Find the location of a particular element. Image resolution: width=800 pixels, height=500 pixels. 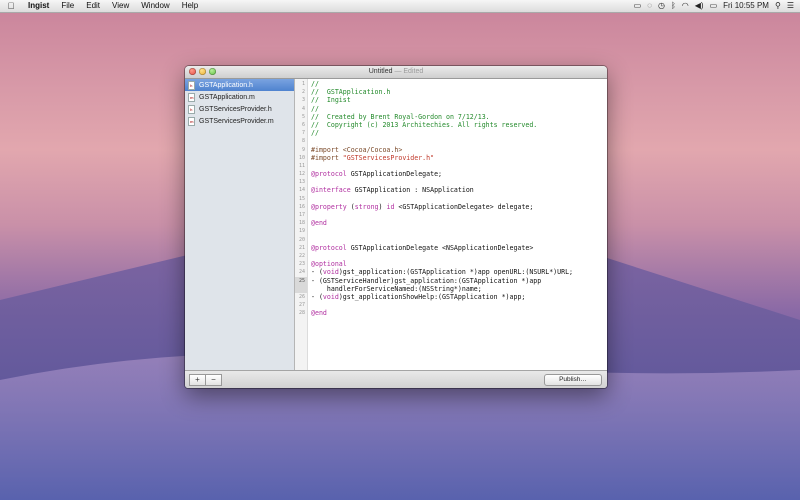

code-line: handlerForServiceNamed:(NSString*)name; is located at coordinates (459, 289).